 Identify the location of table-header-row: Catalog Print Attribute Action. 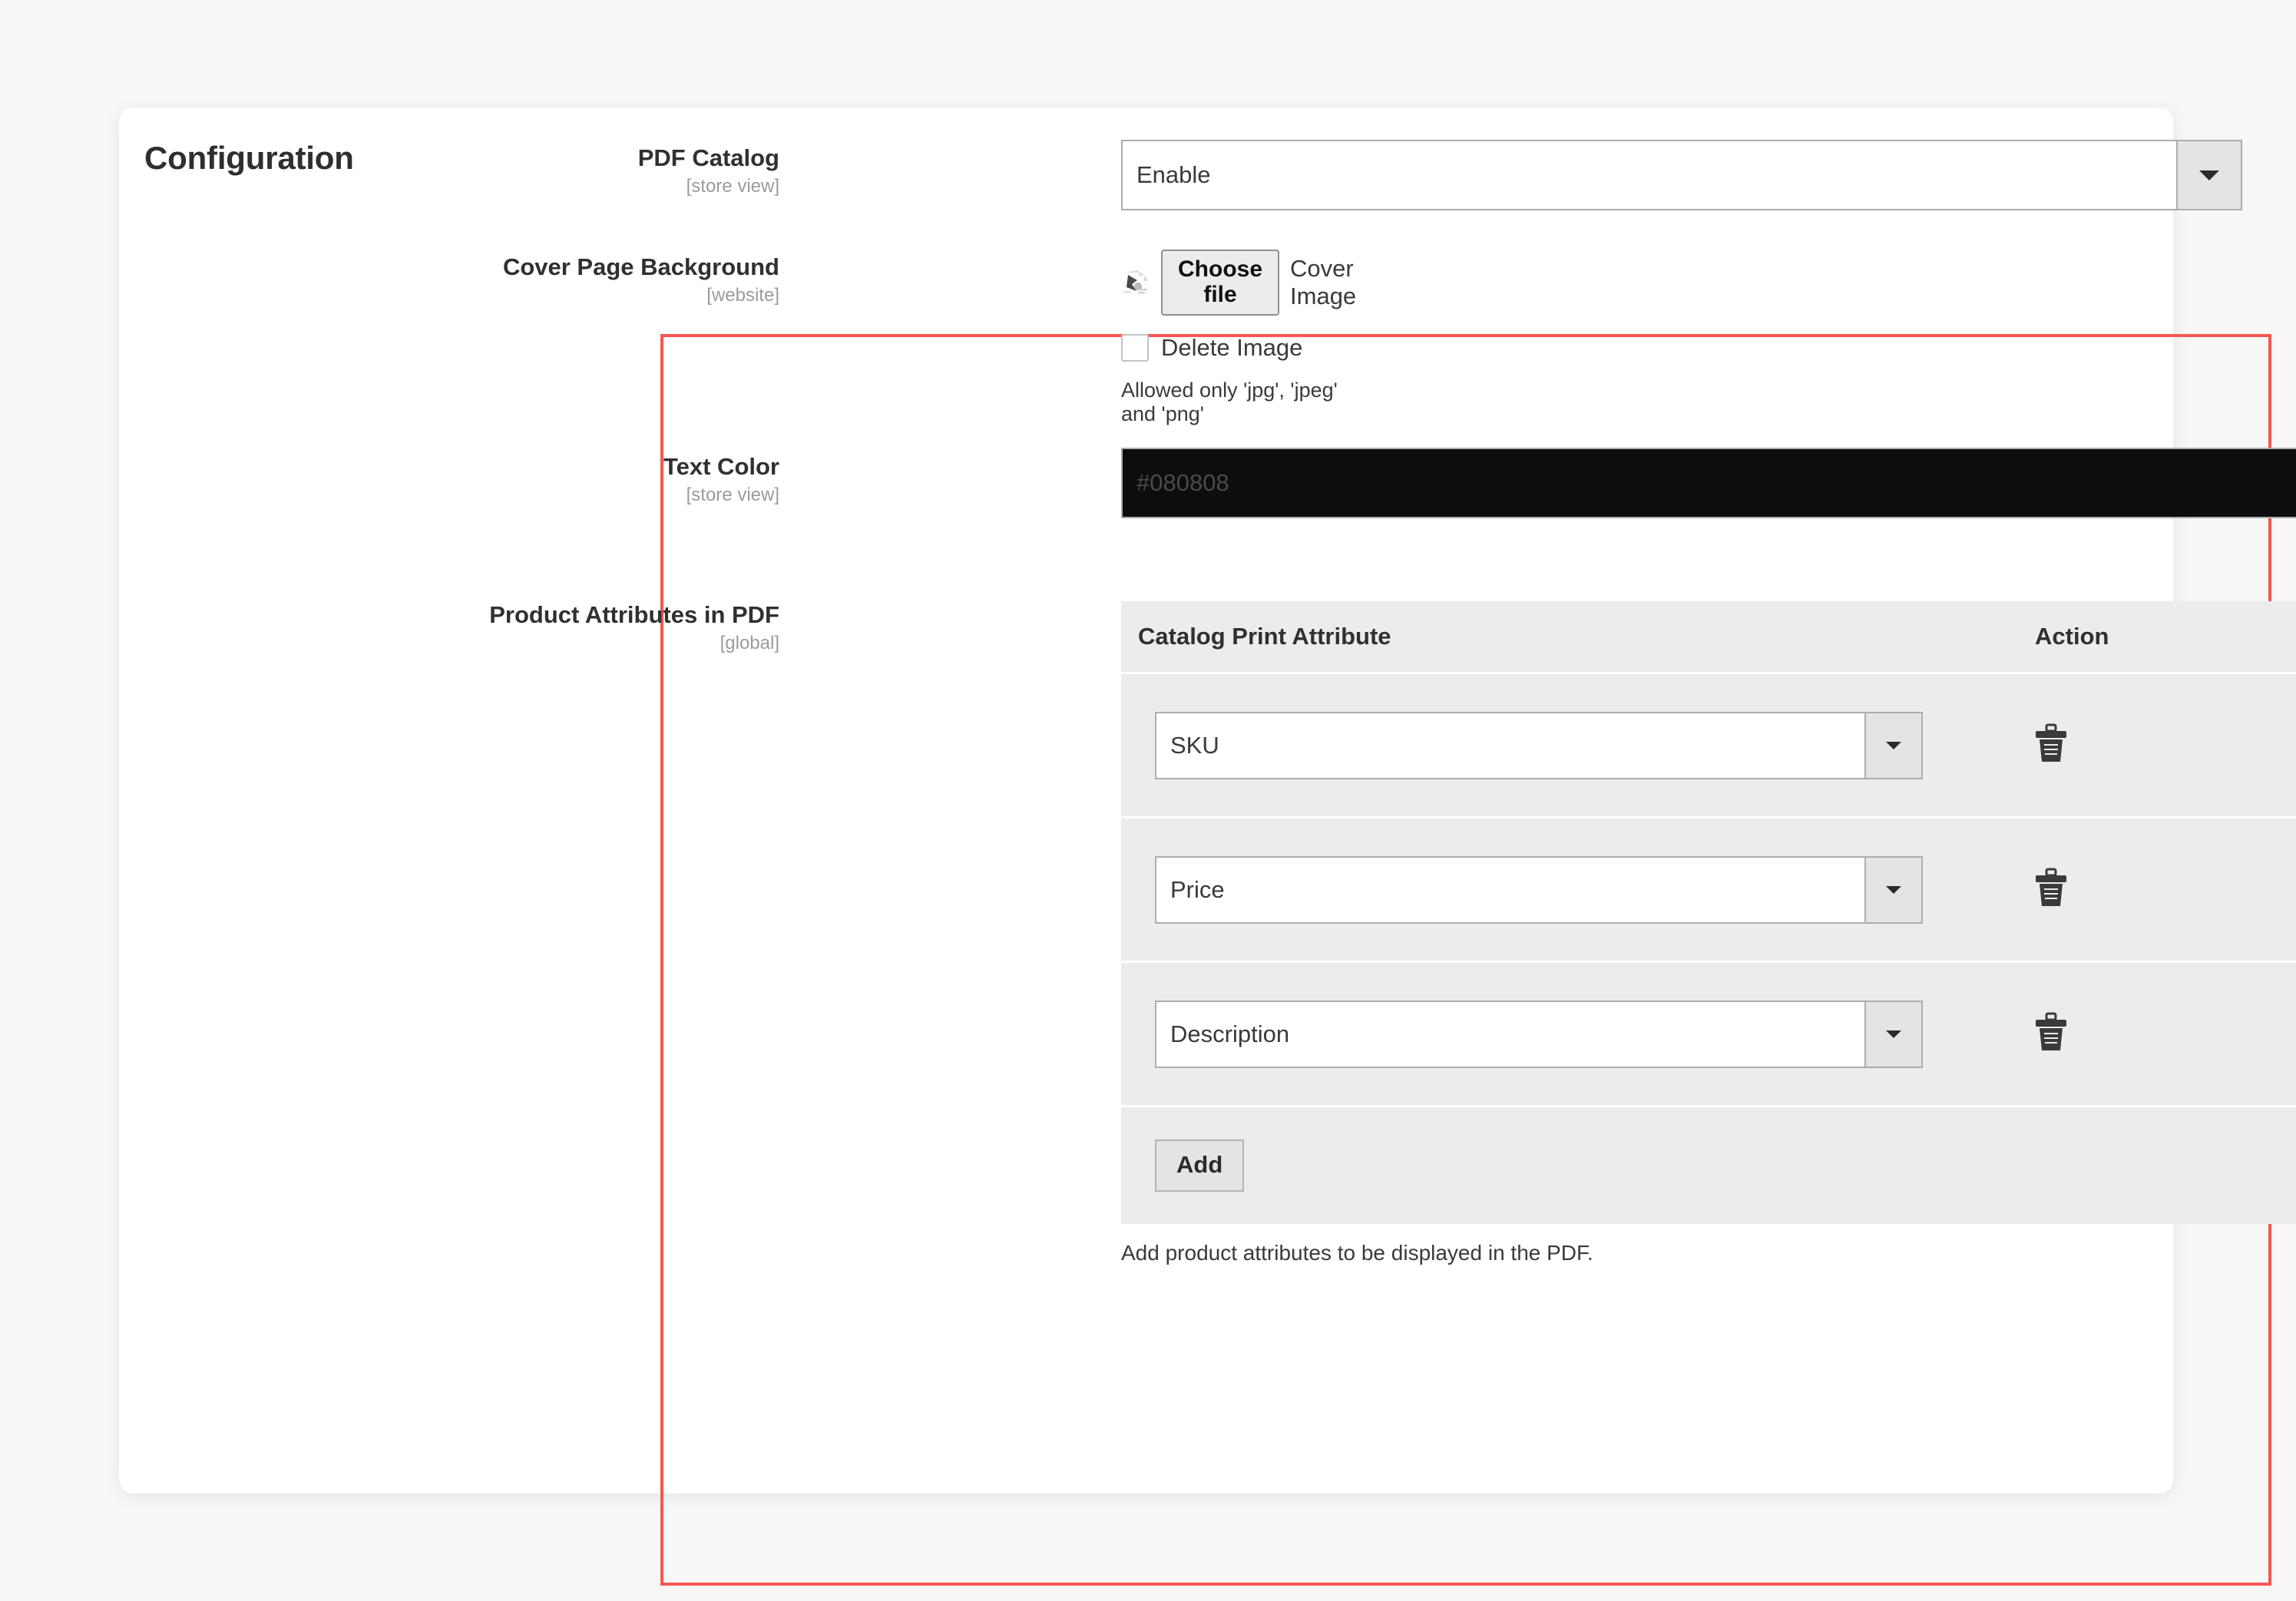
(1709, 637).